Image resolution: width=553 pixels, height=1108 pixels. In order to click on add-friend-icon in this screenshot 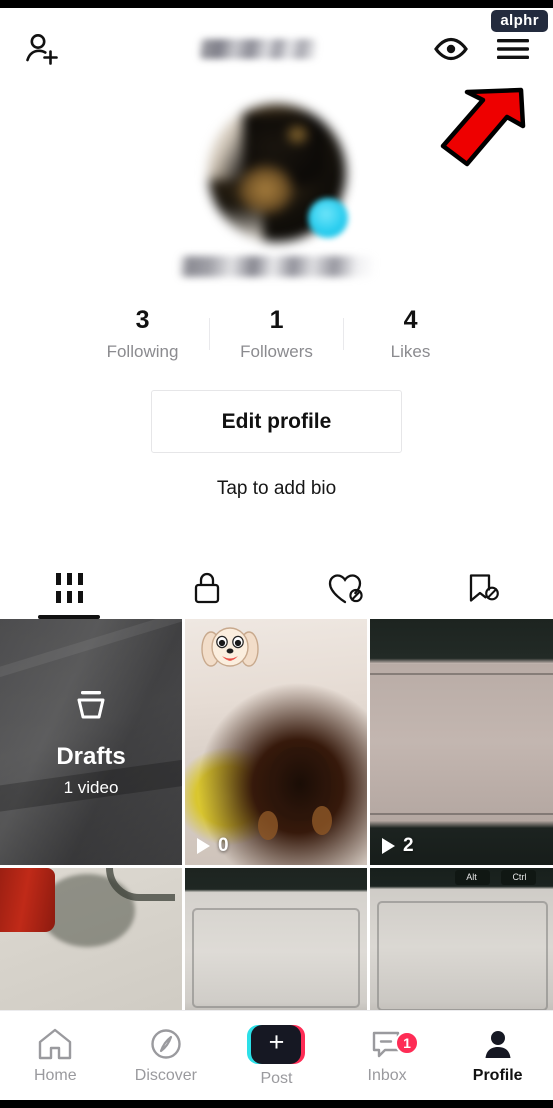, I will do `click(42, 49)`.